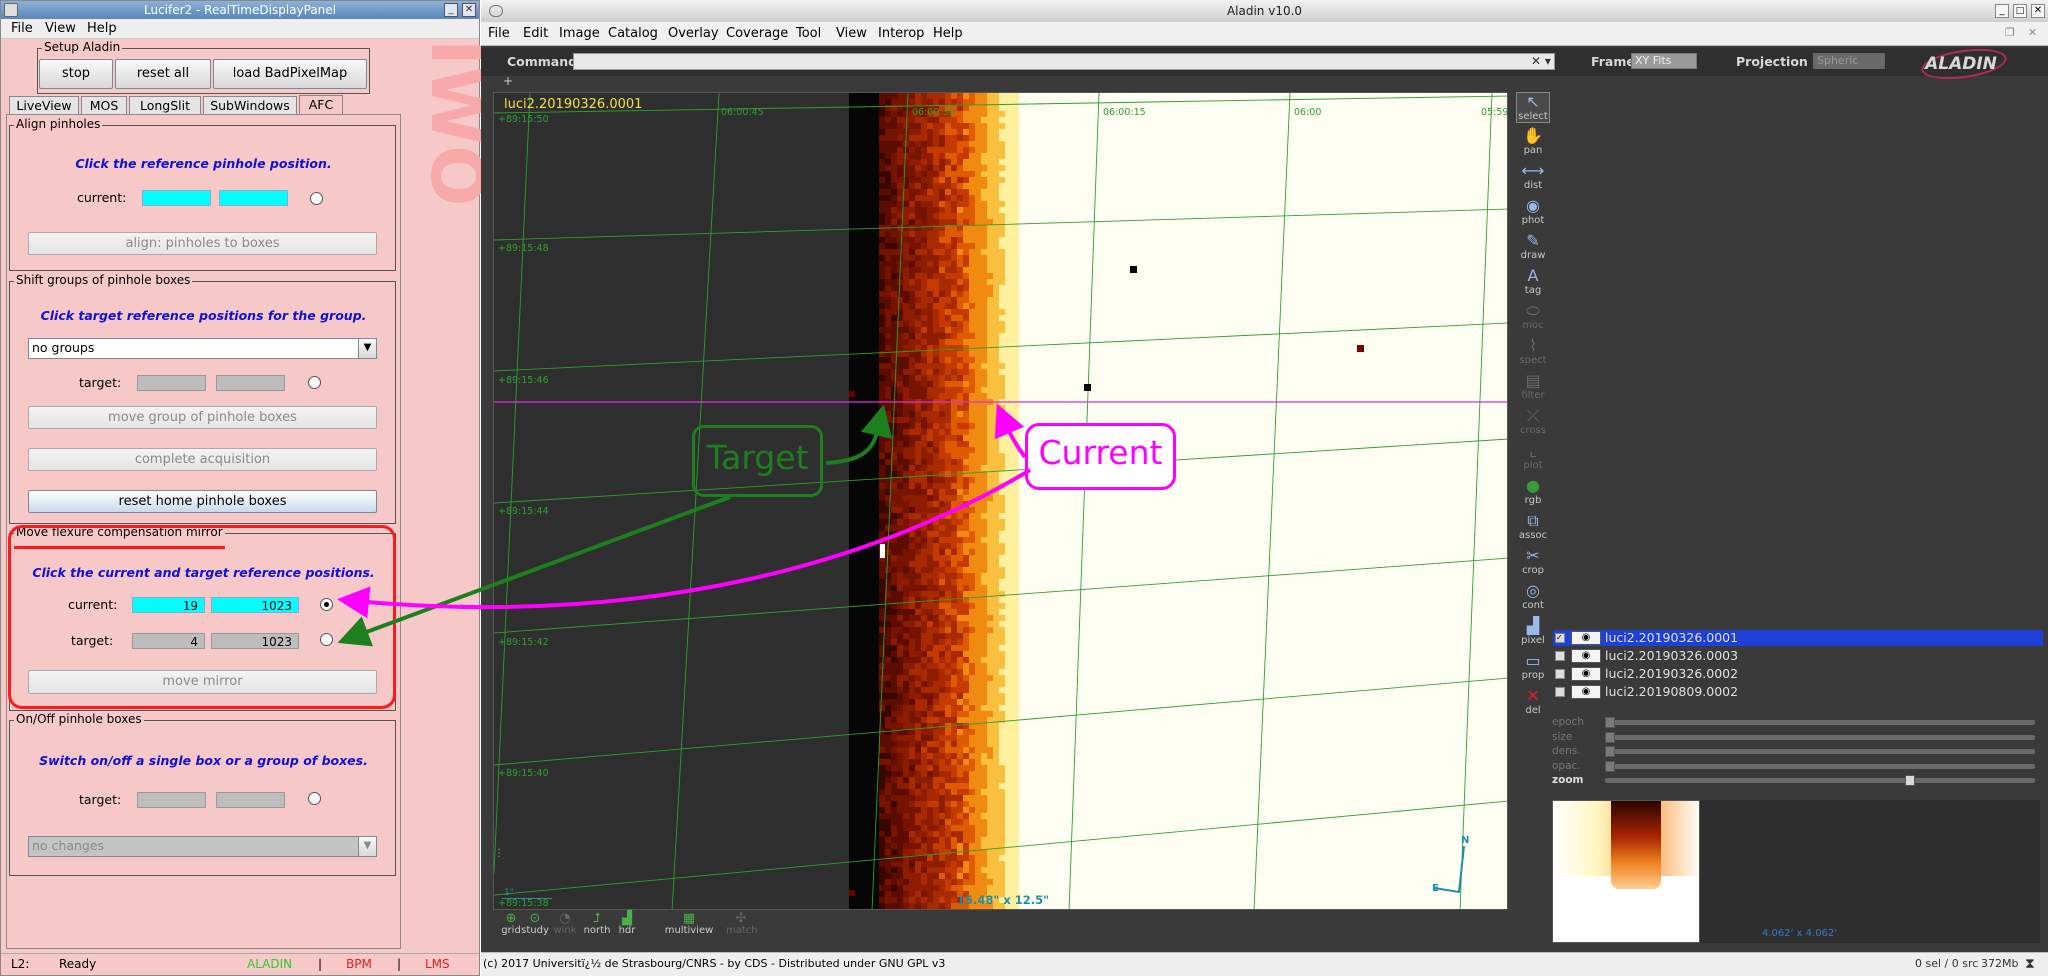 The image size is (2048, 976). What do you see at coordinates (1798, 692) in the screenshot?
I see `layer-item: ◉ luci2.20190809.0002` at bounding box center [1798, 692].